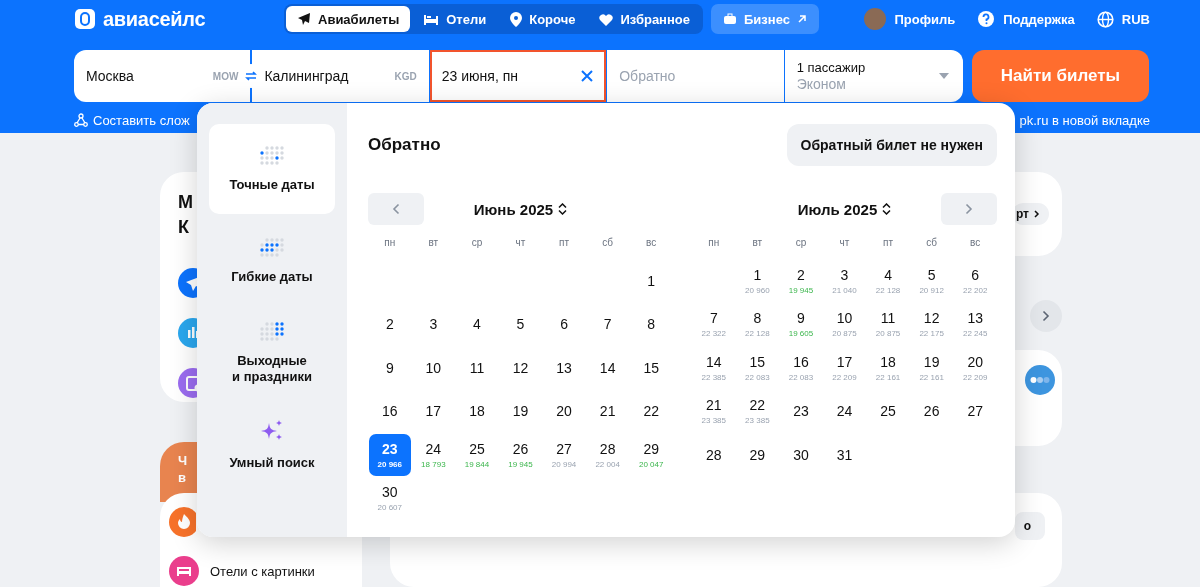 The height and width of the screenshot is (587, 1200). What do you see at coordinates (801, 455) in the screenshot?
I see `calendar-day: 30` at bounding box center [801, 455].